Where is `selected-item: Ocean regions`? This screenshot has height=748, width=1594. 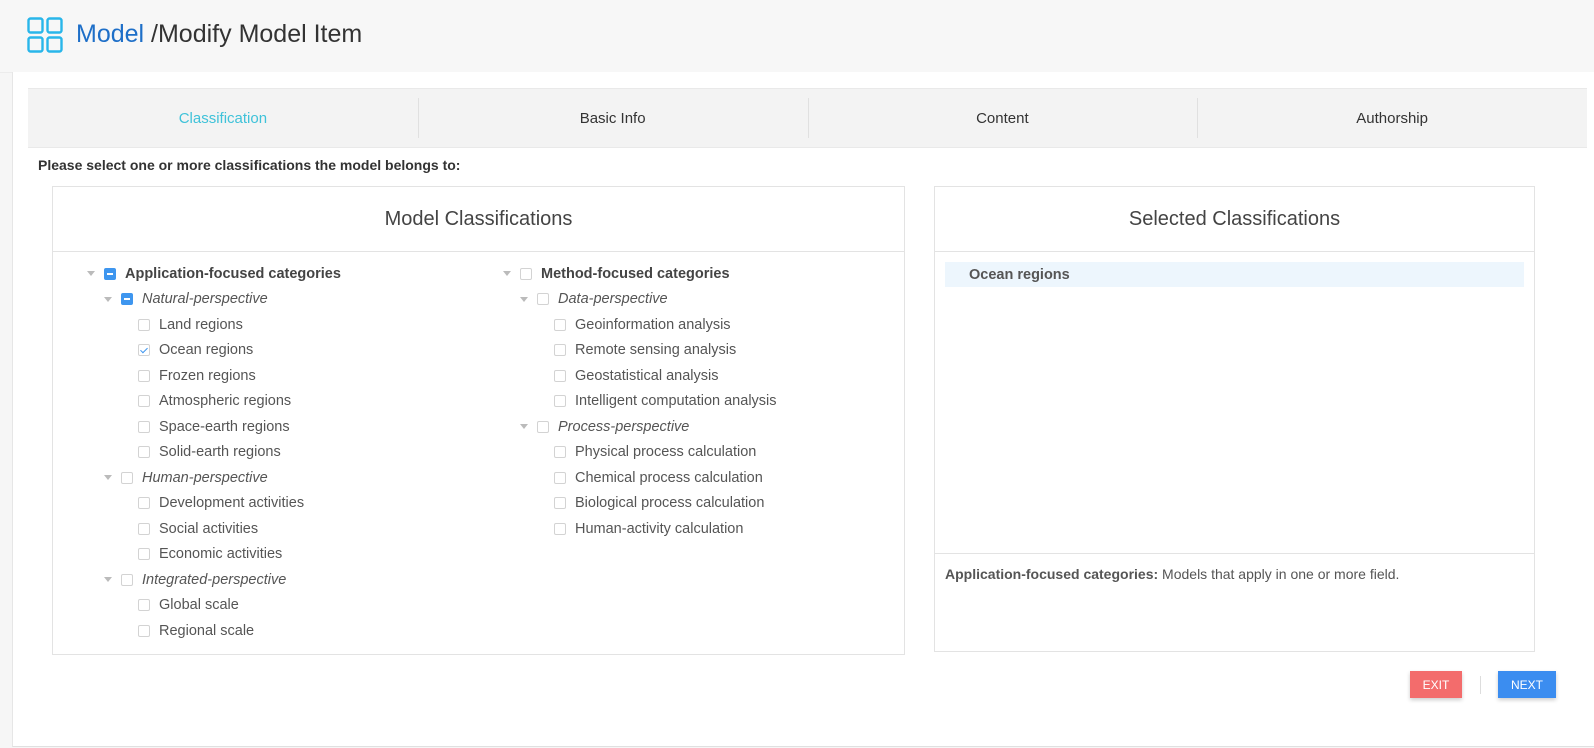
selected-item: Ocean regions is located at coordinates (1234, 274).